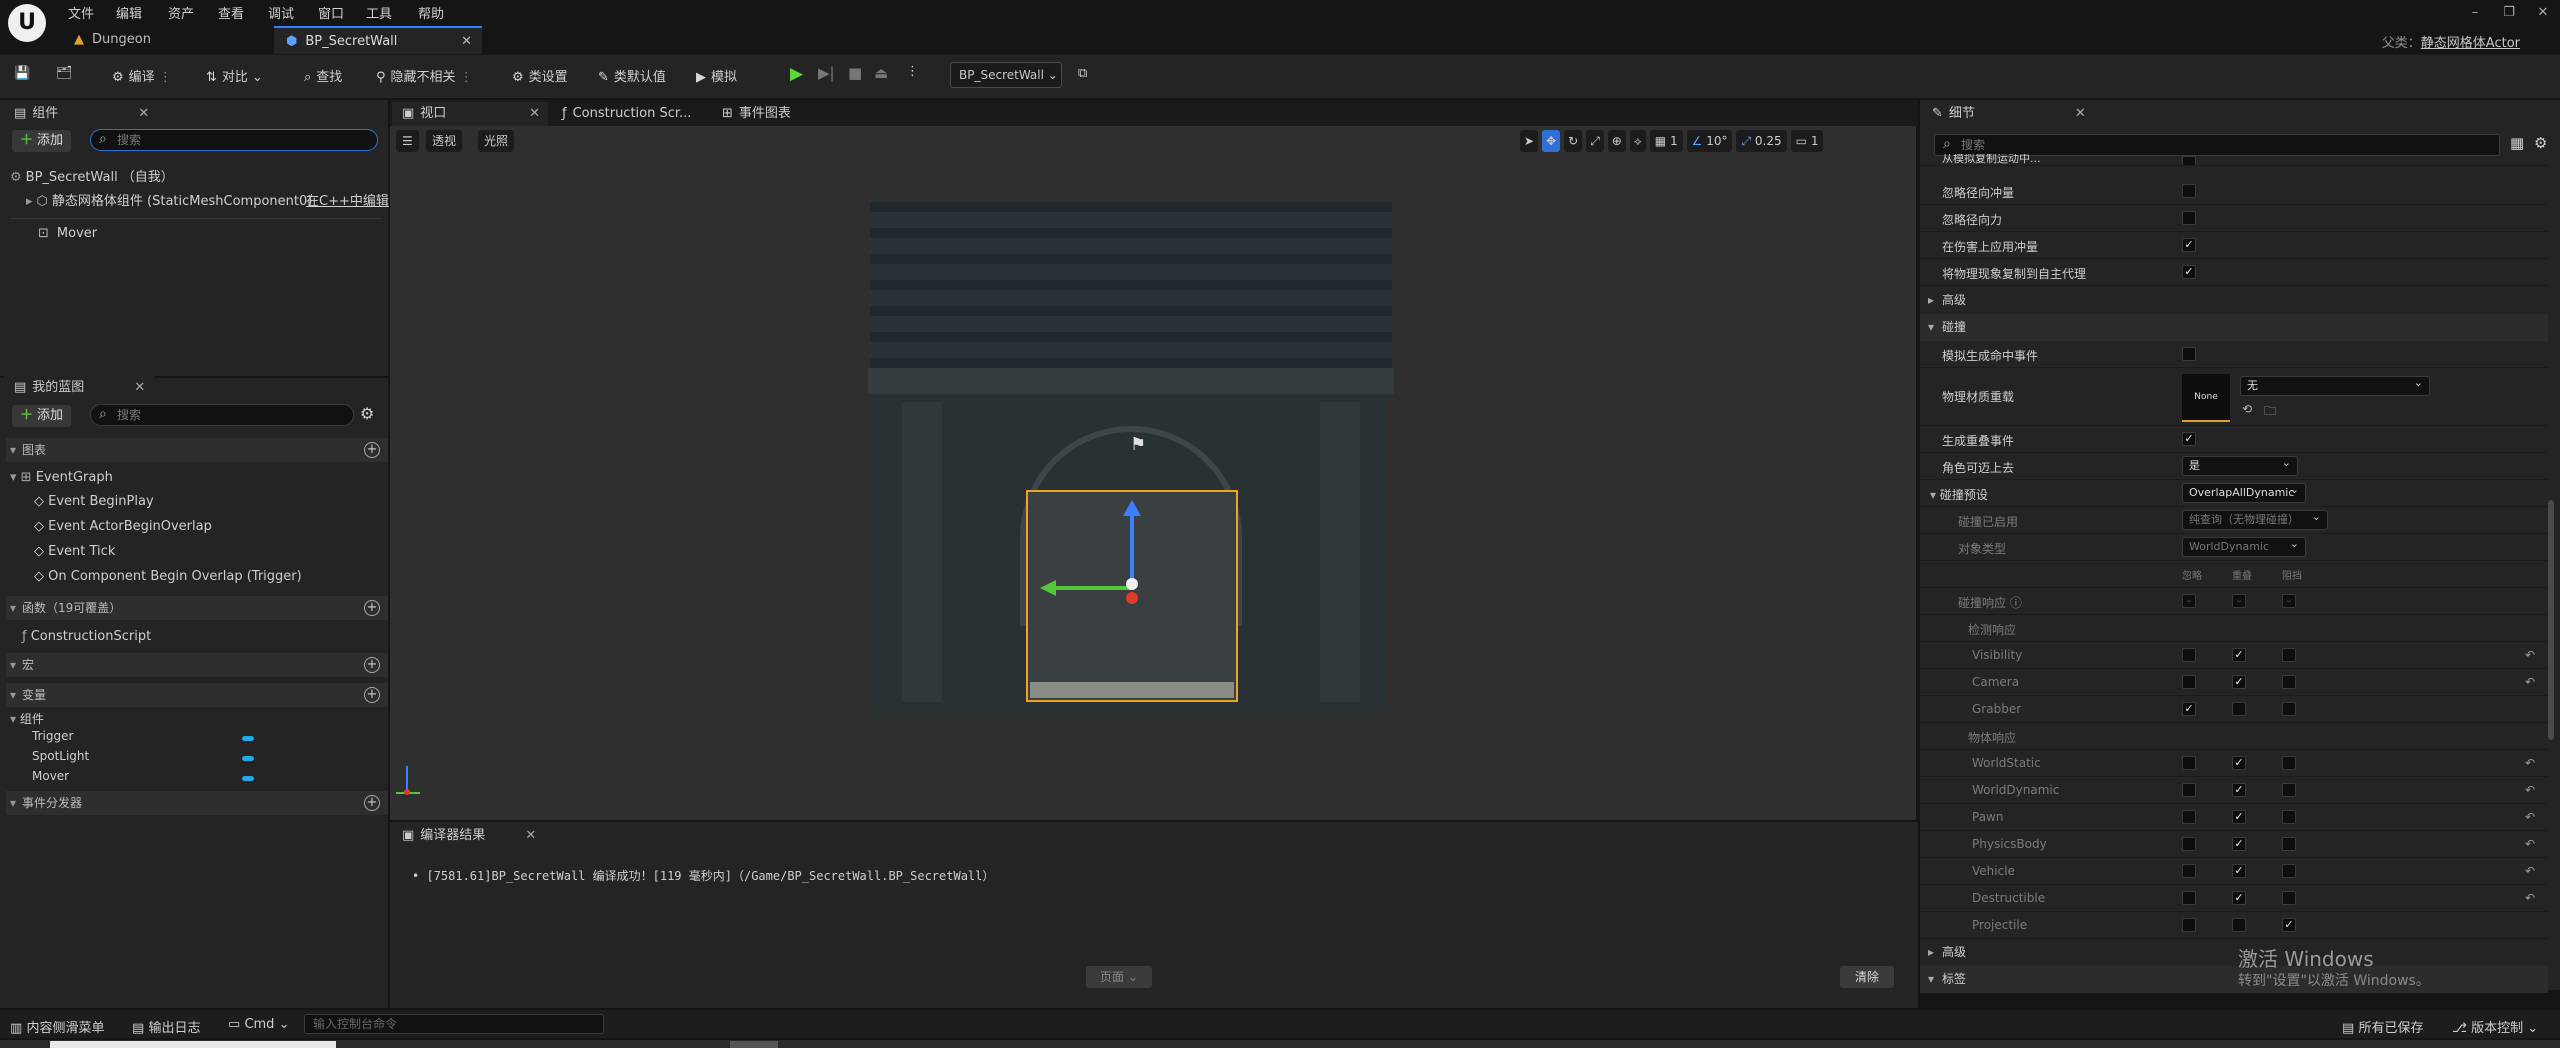  Describe the element at coordinates (1529, 141) in the screenshot. I see `select-icon: ➤` at that location.